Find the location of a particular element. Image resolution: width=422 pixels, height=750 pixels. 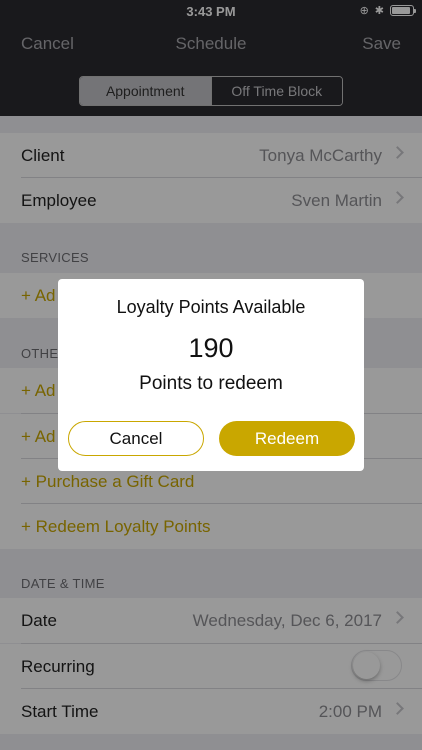

points-value: 190 is located at coordinates (211, 348).